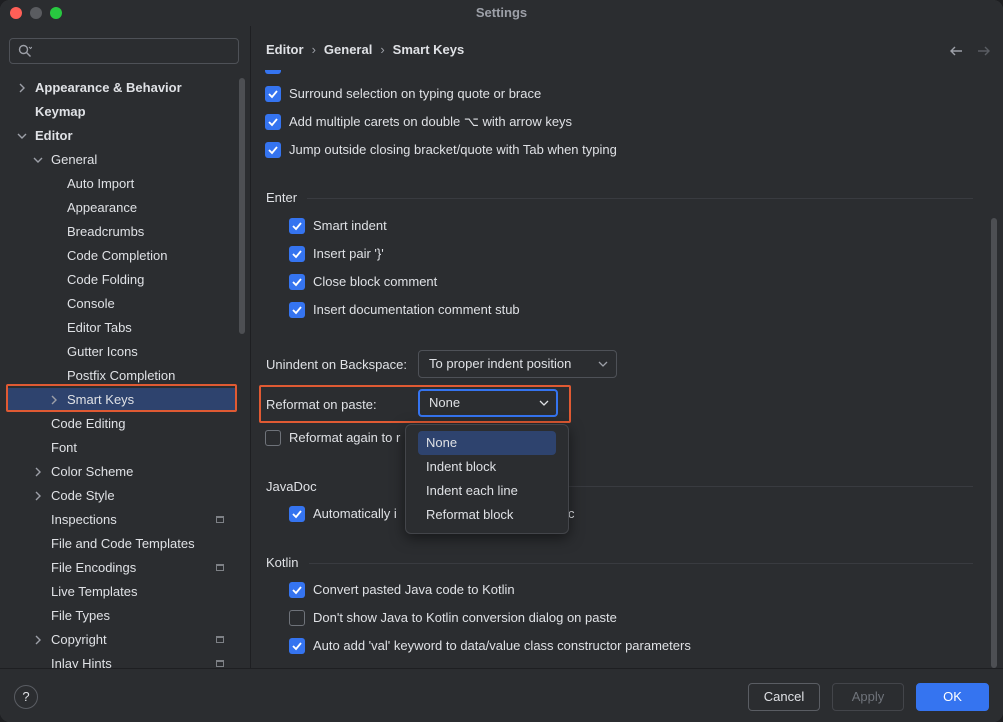  What do you see at coordinates (119, 160) in the screenshot?
I see `tree-item-general: General` at bounding box center [119, 160].